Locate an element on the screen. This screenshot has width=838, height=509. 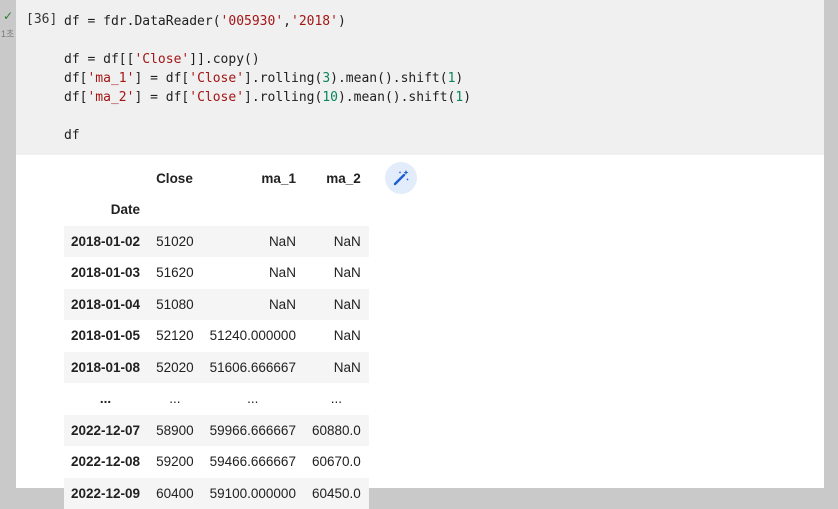
code-line: df is located at coordinates (72, 135).